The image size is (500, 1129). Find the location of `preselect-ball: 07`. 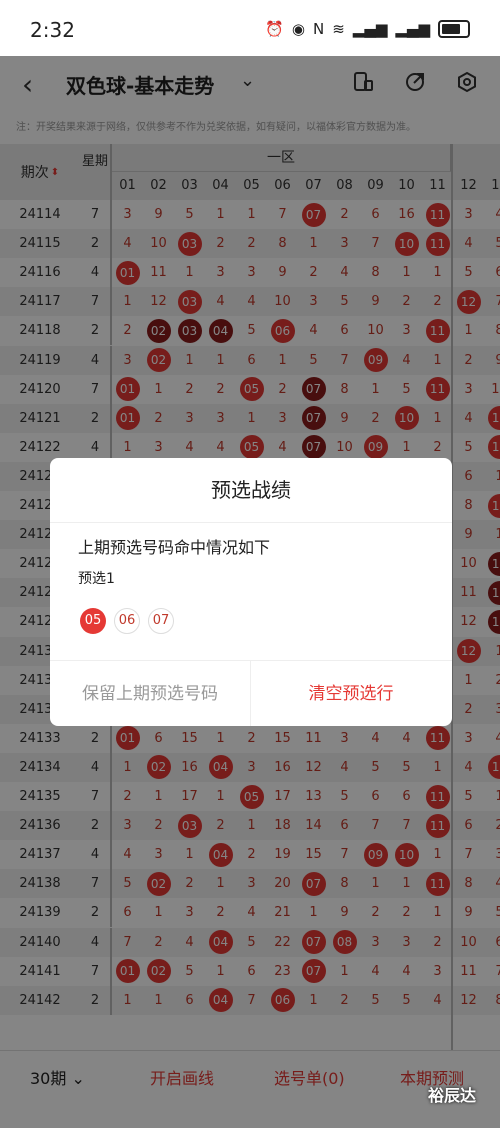

preselect-ball: 07 is located at coordinates (161, 621).